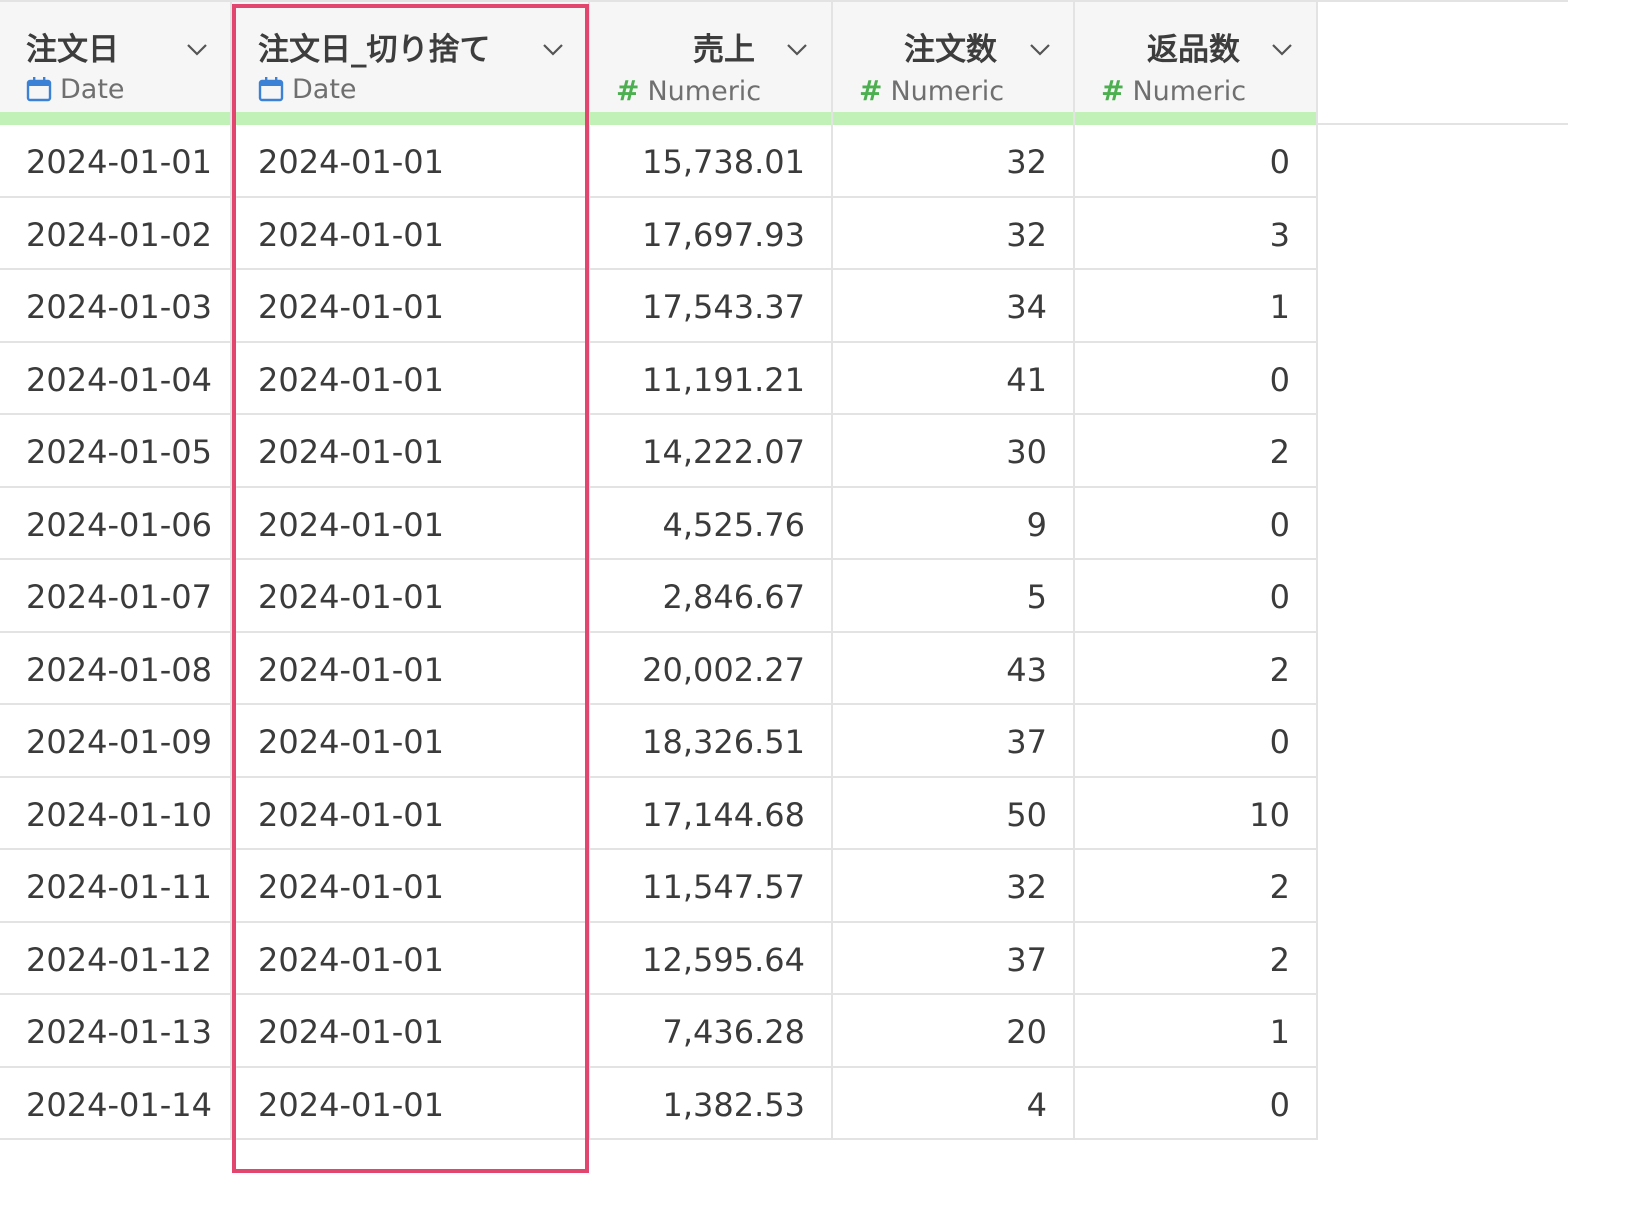 This screenshot has height=1224, width=1632. I want to click on table-cell: 9, so click(953, 524).